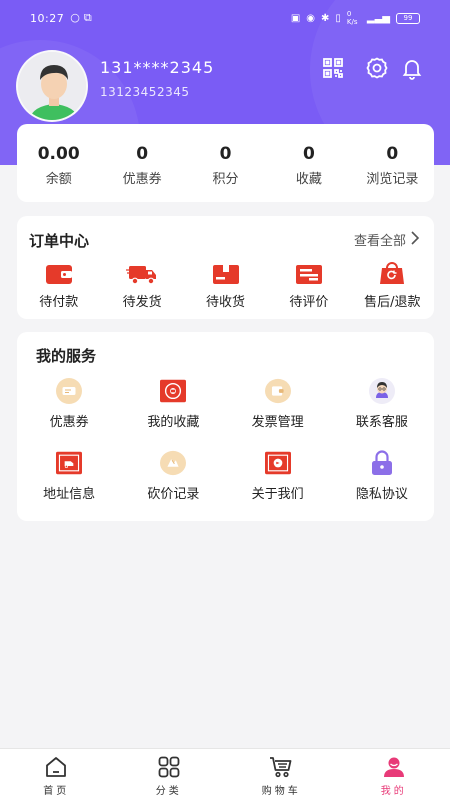 The height and width of the screenshot is (800, 450). I want to click on stat-favorites: 0 收藏, so click(308, 163).